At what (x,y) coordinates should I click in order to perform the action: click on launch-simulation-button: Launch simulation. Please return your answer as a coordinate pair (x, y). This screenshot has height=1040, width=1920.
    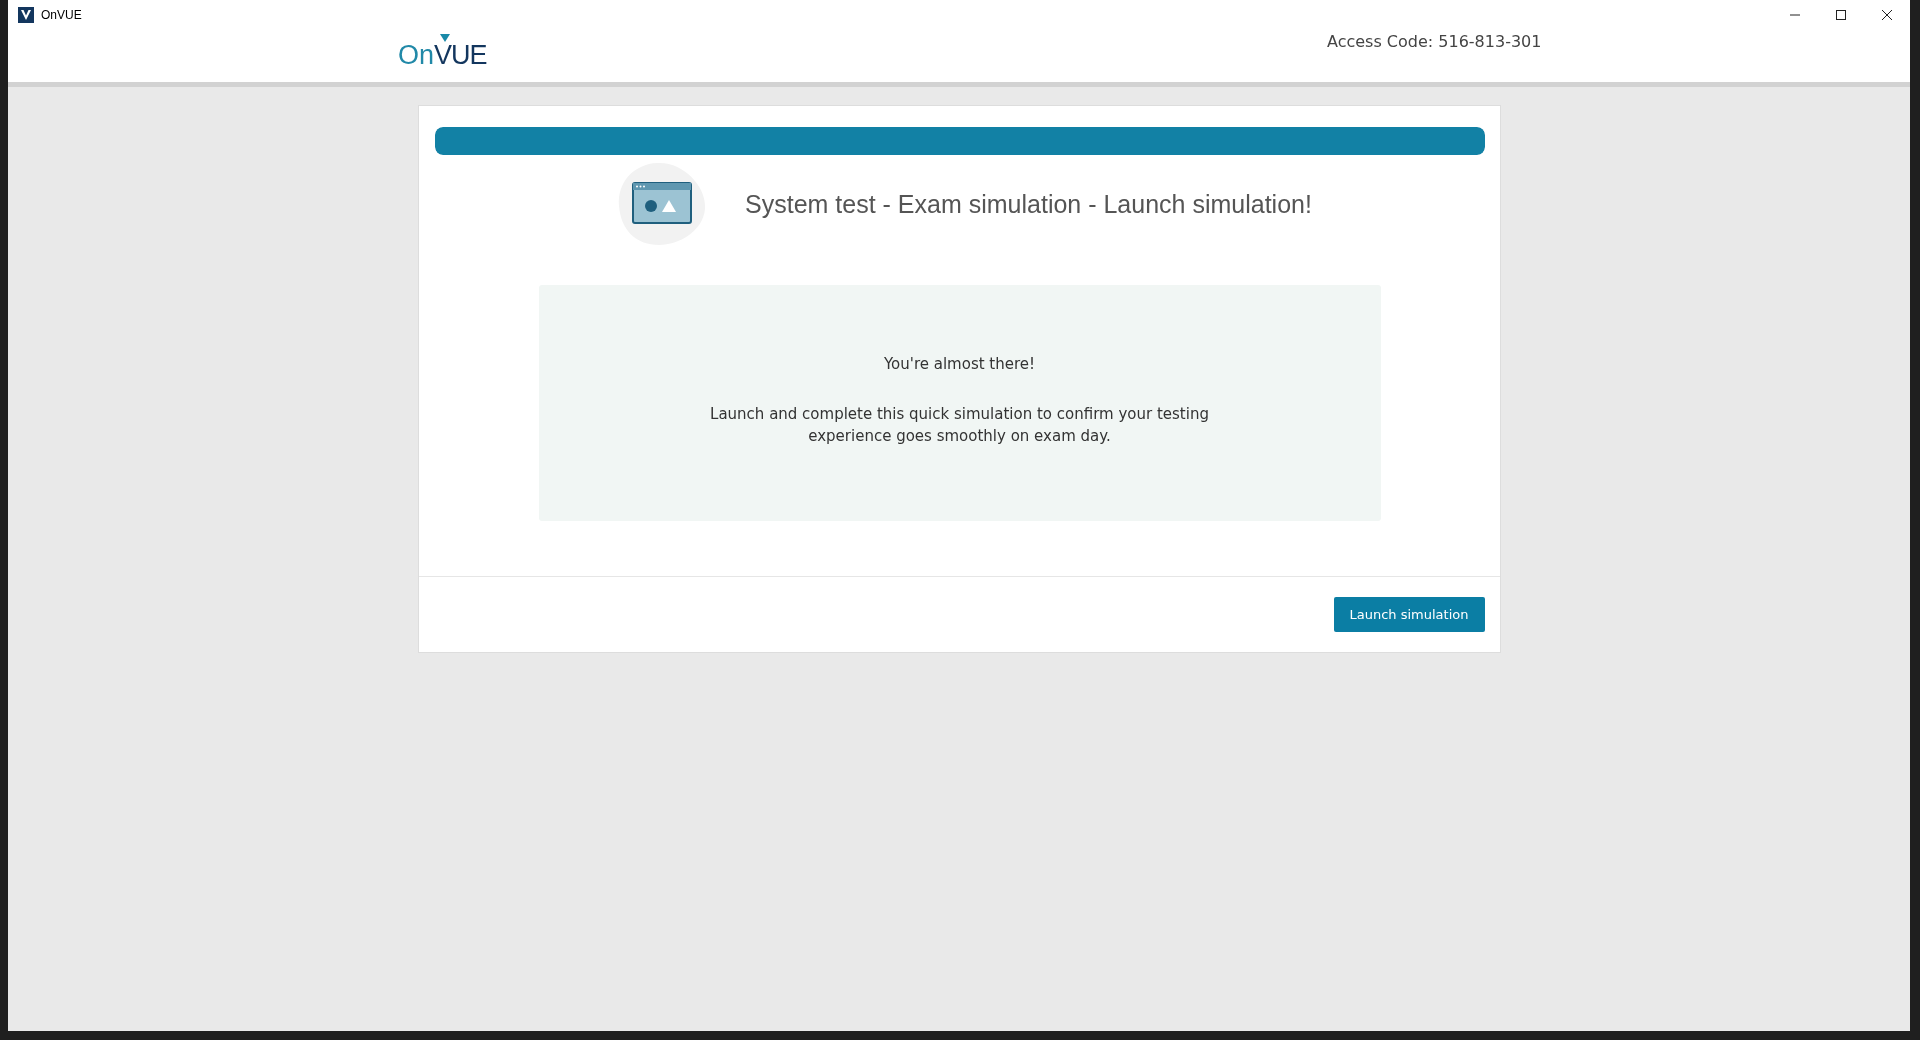
    Looking at the image, I should click on (1409, 614).